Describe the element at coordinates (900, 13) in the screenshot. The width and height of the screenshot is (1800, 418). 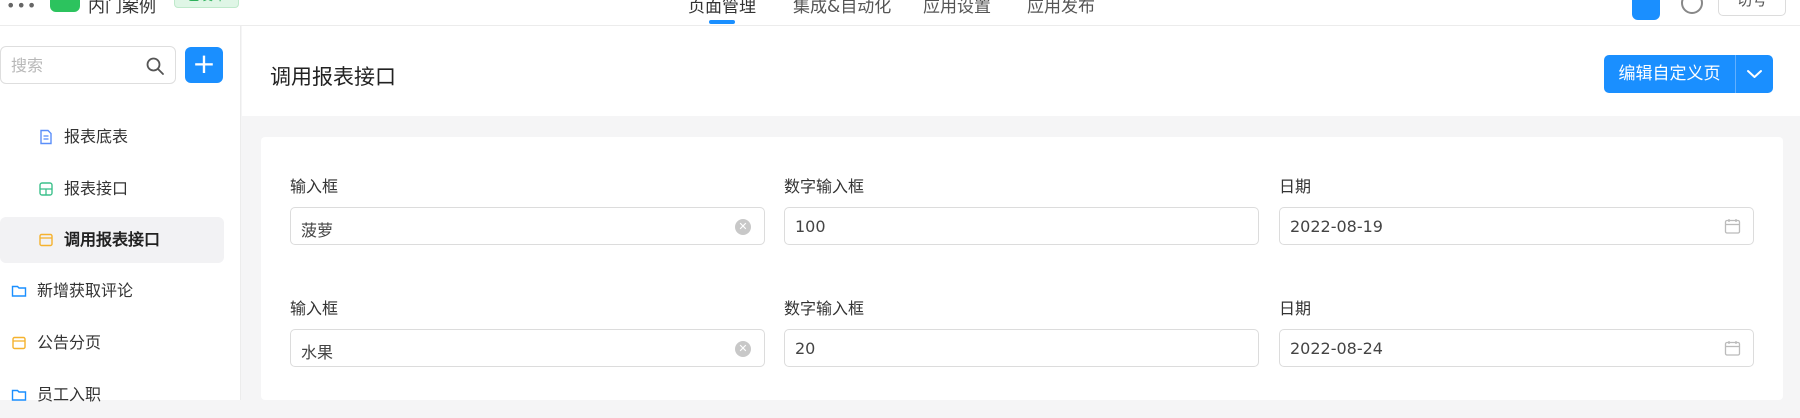
I see `top-bar: ••• 内门案例 已发布 页面管理 集成&自动化 应用设置 应用发布 切号` at that location.